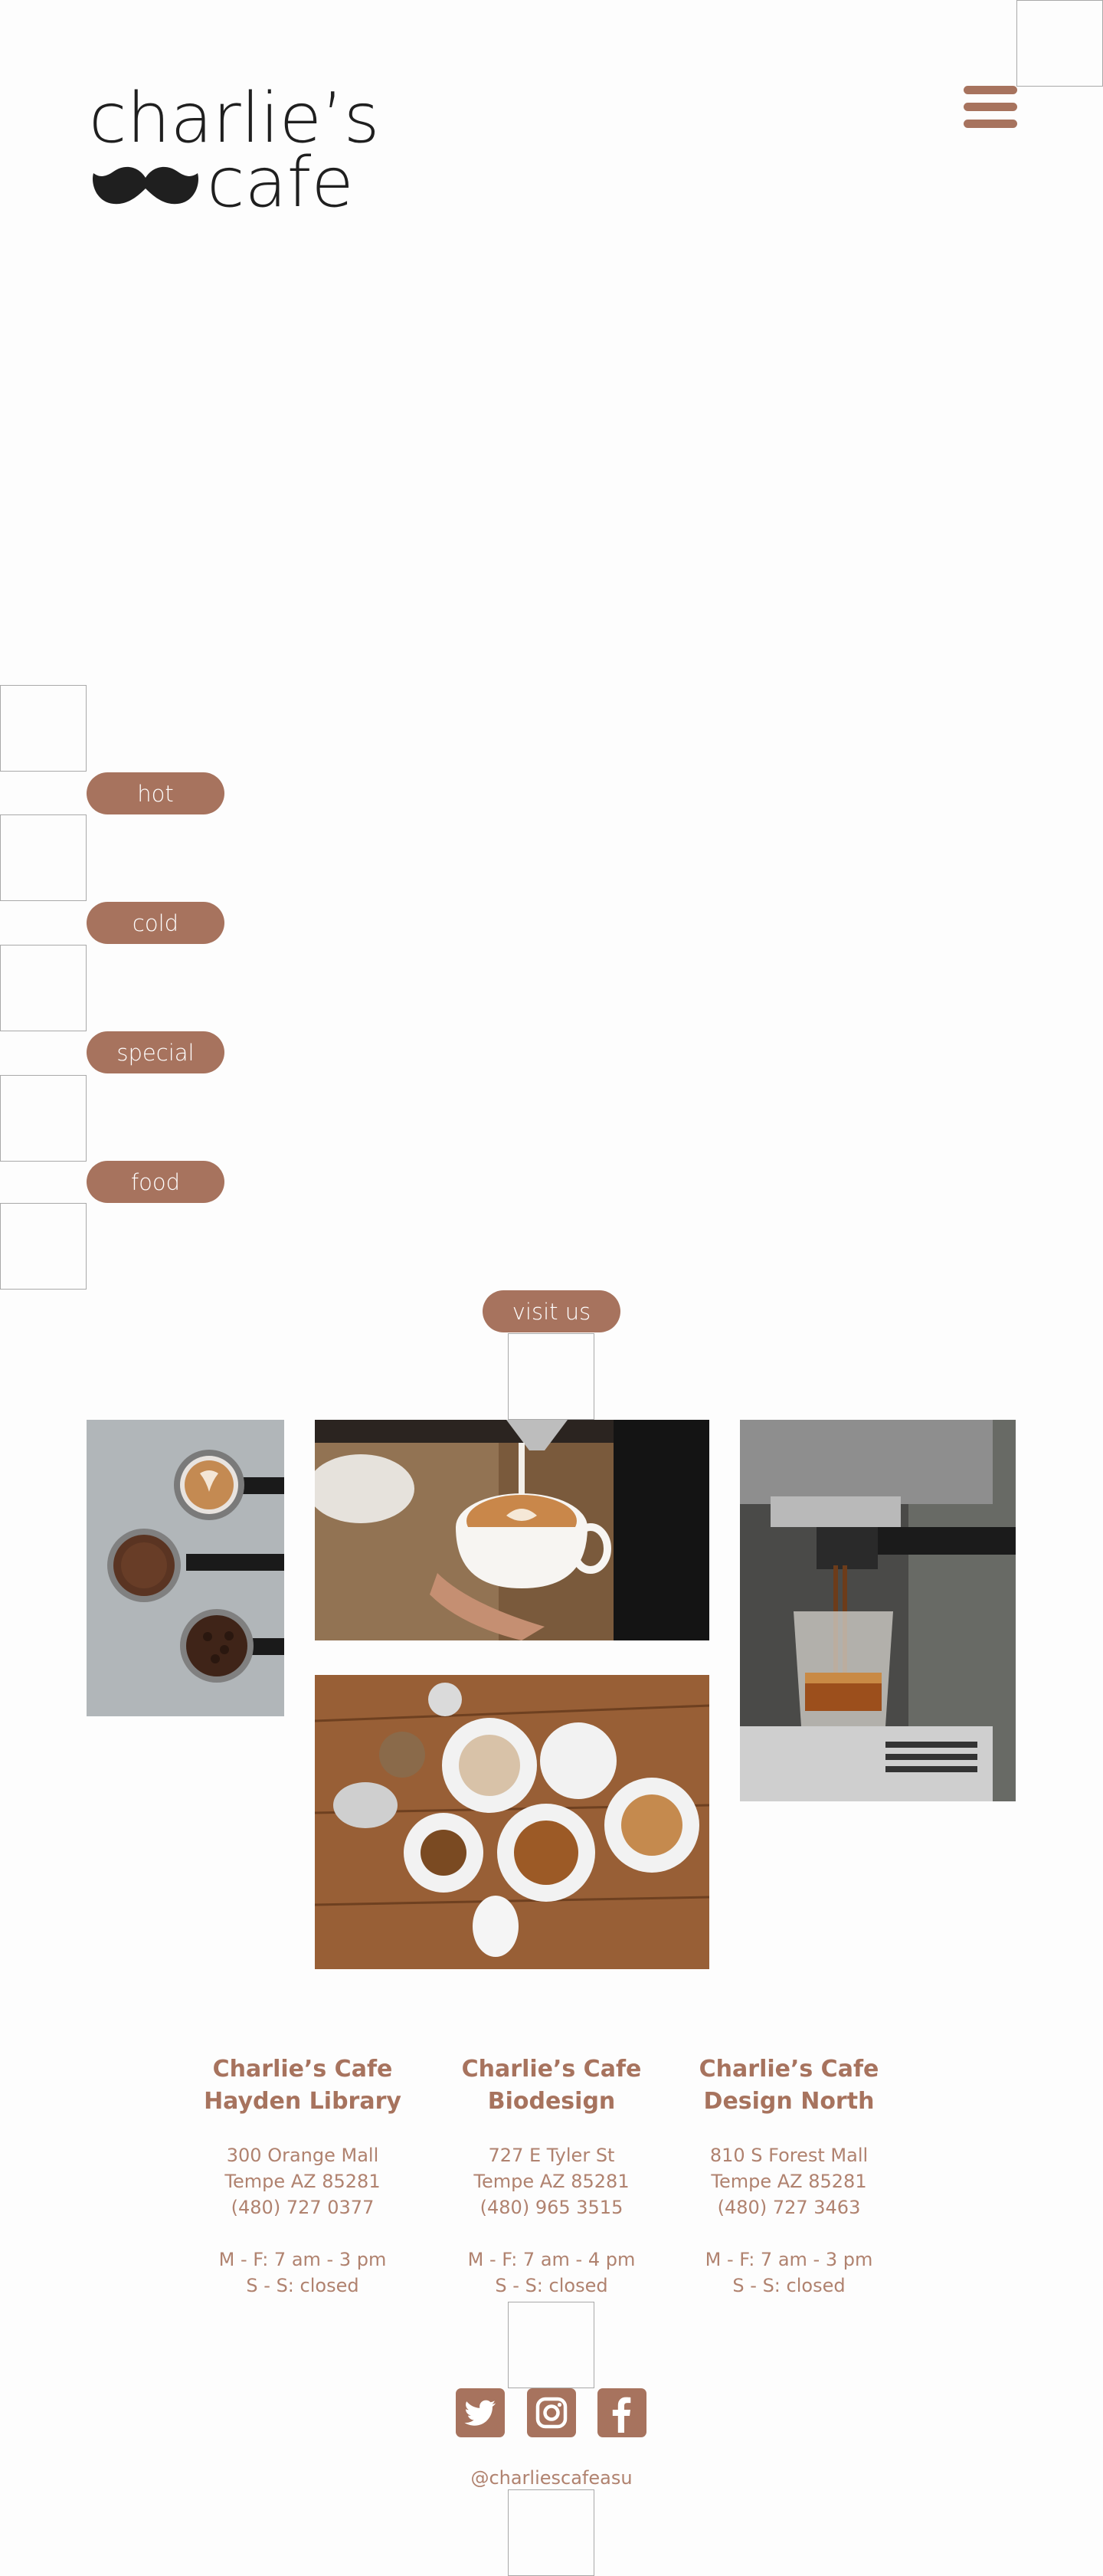  What do you see at coordinates (552, 2413) in the screenshot?
I see `instagram-icon` at bounding box center [552, 2413].